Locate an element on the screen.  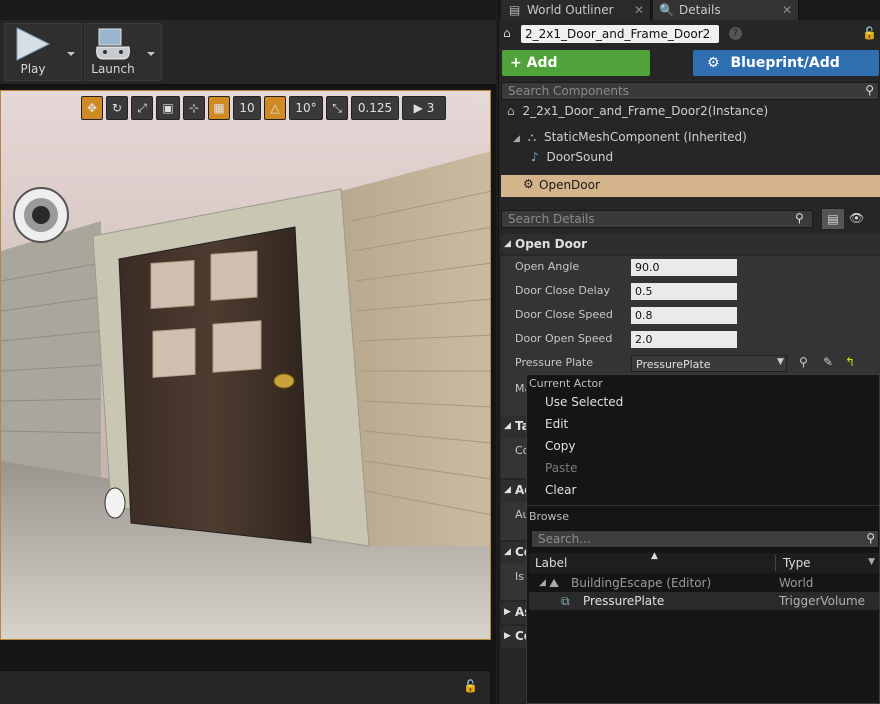
reset-icon: ↰ is located at coordinates (850, 362).